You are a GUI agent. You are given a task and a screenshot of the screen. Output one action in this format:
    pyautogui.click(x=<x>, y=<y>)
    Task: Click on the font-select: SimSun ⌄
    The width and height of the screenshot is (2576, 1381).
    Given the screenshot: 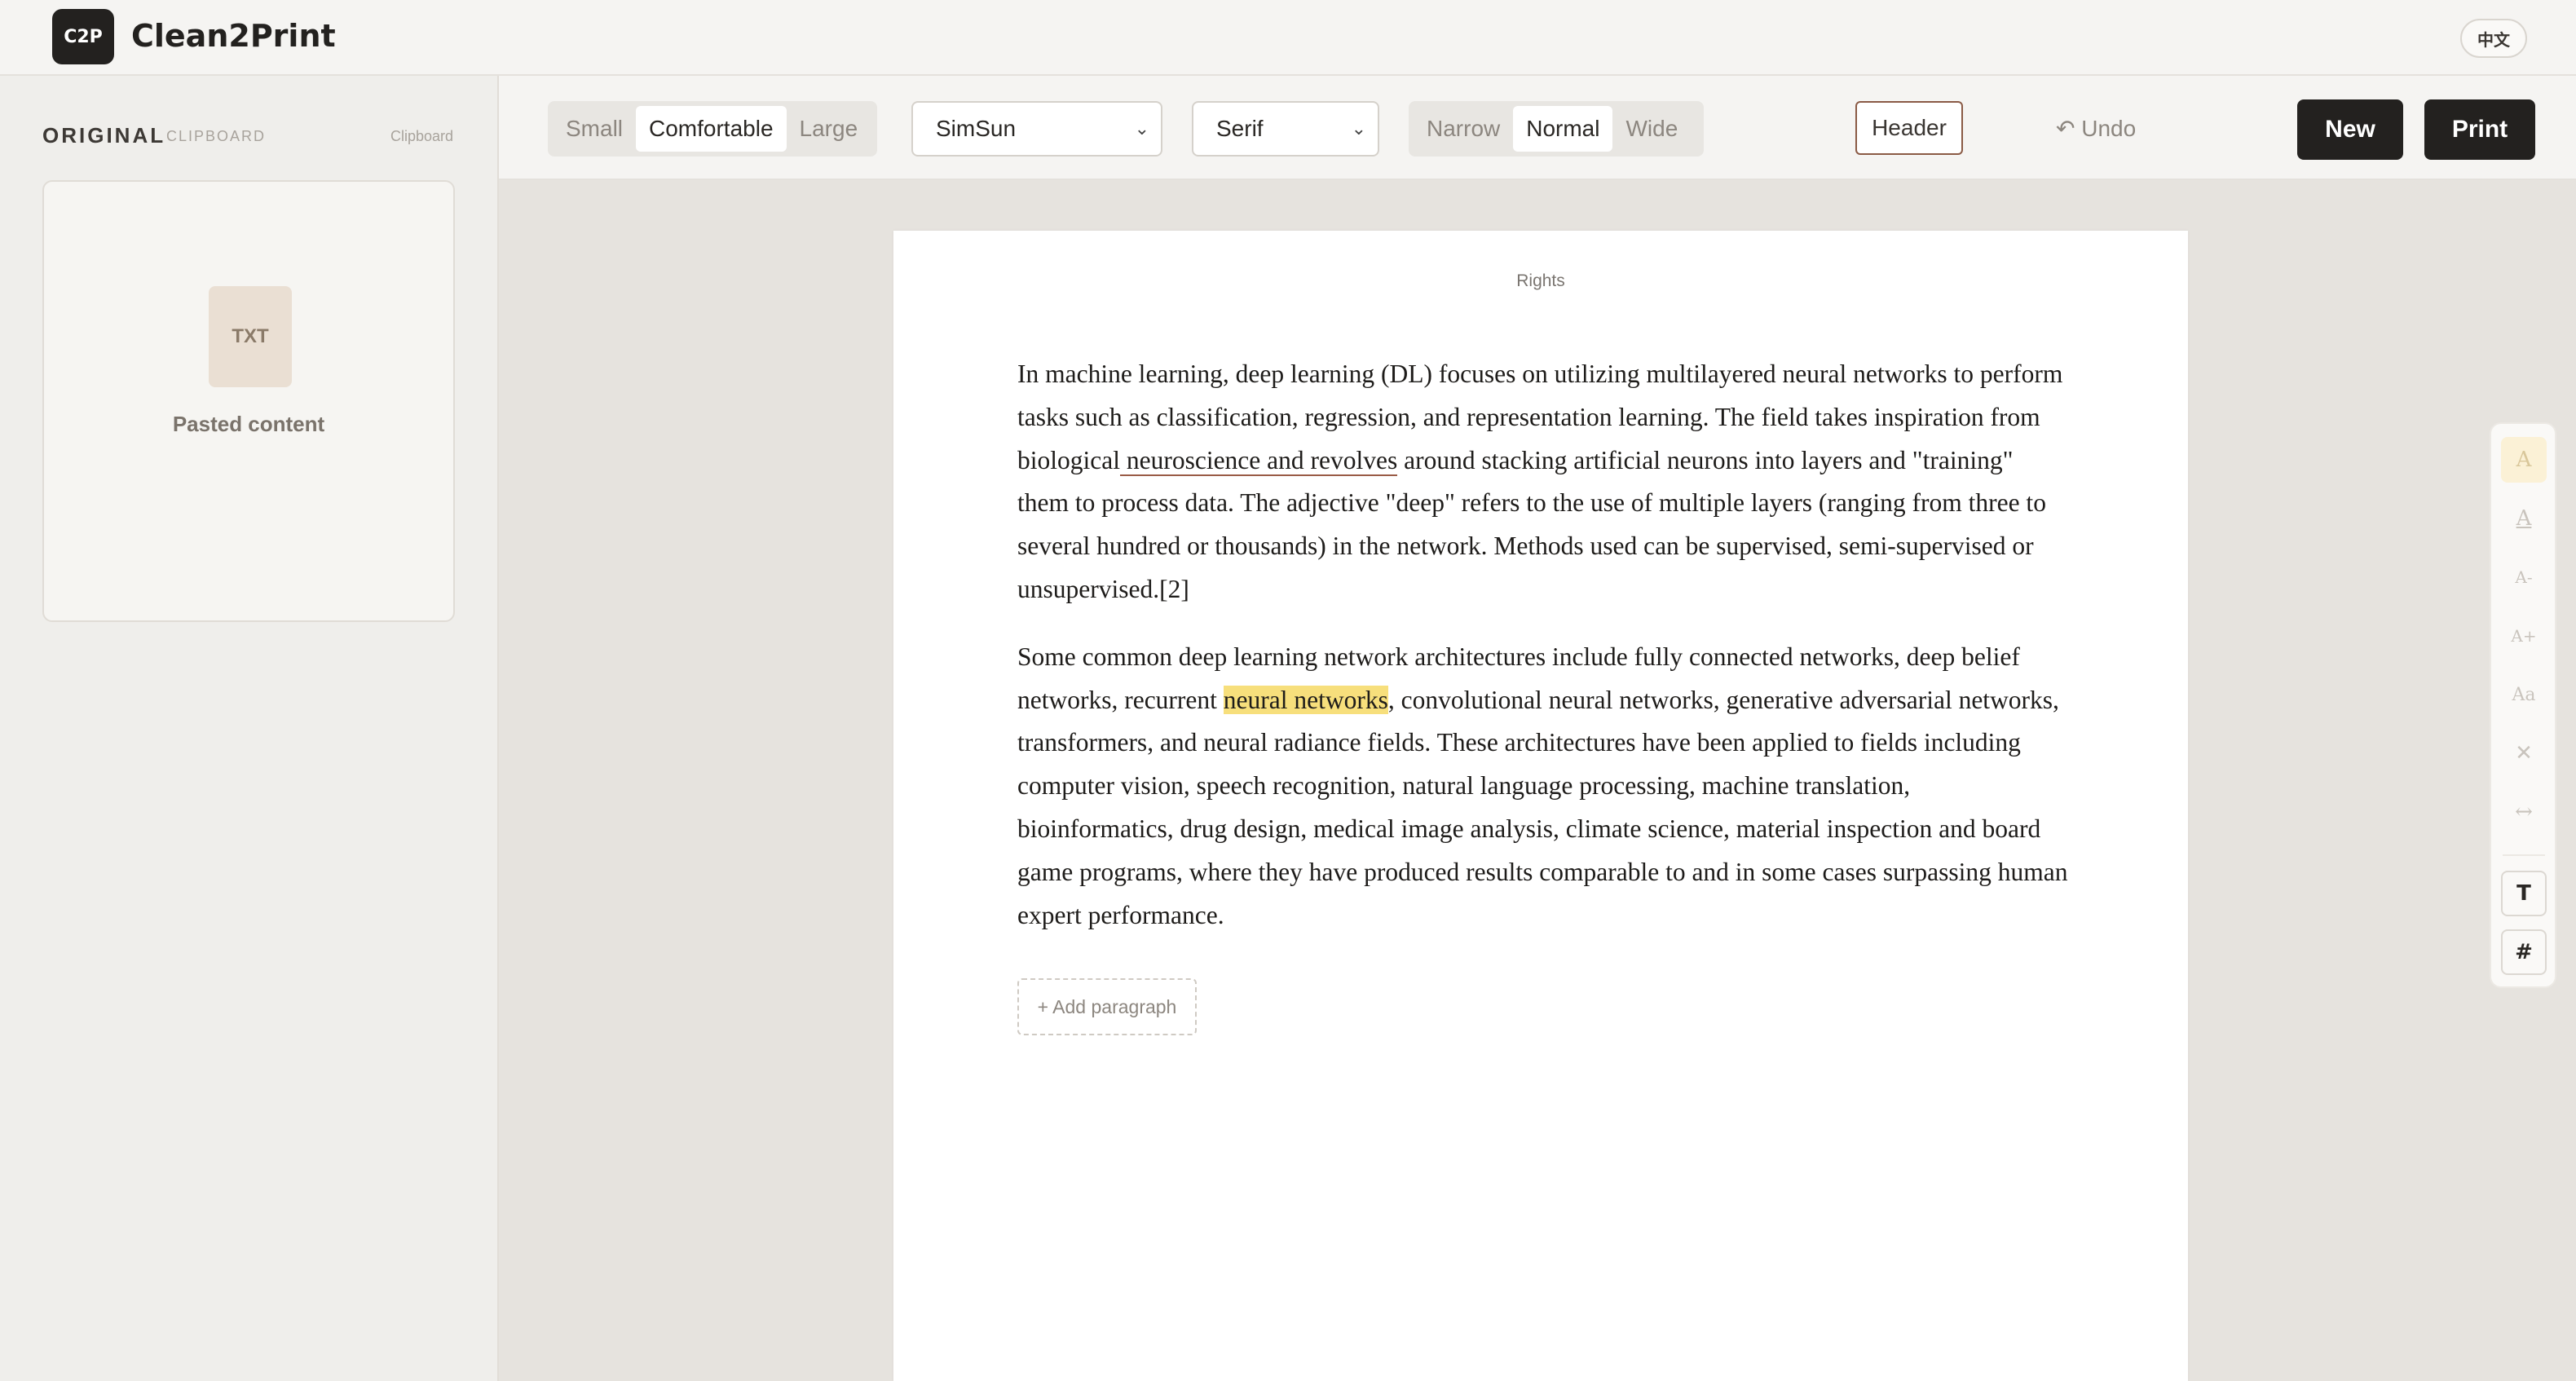 What is the action you would take?
    pyautogui.click(x=1036, y=129)
    